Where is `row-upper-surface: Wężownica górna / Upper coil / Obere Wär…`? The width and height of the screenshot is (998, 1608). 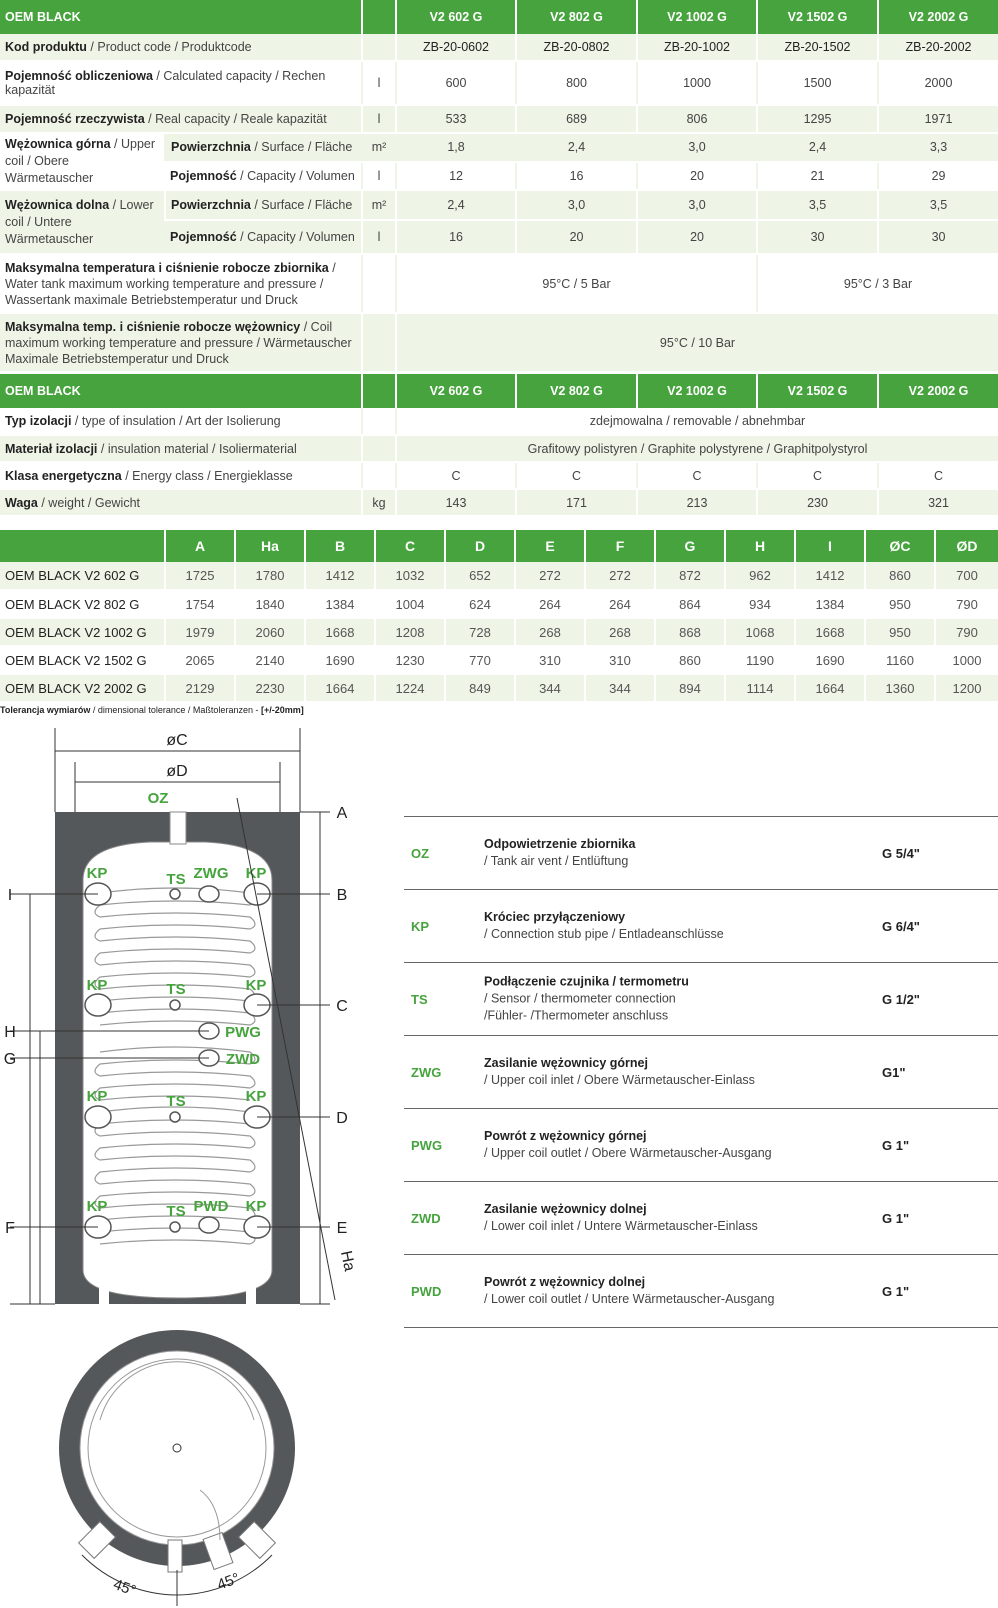 row-upper-surface: Wężownica górna / Upper coil / Obere Wär… is located at coordinates (499, 162).